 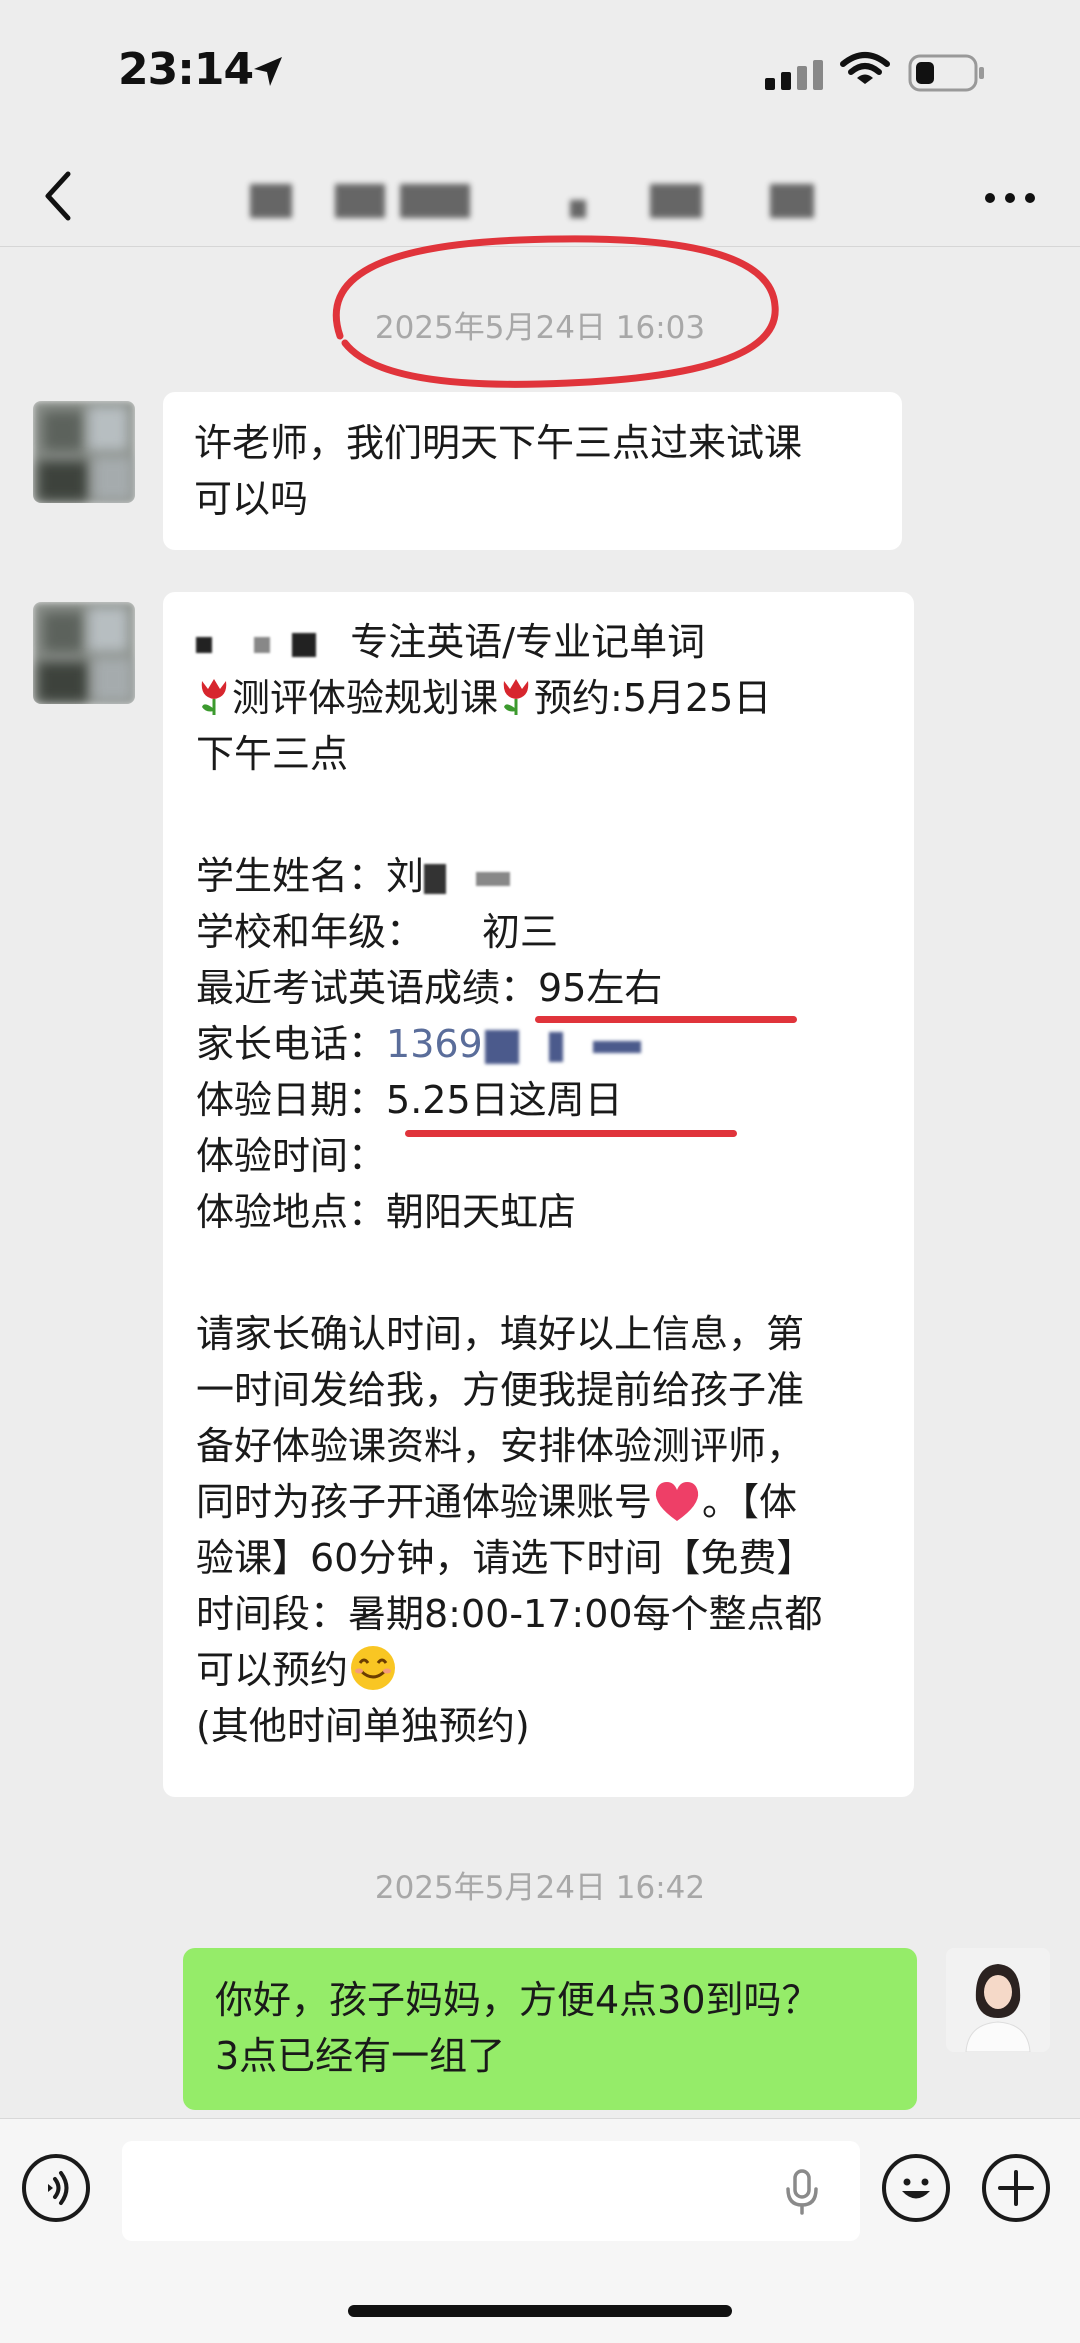 What do you see at coordinates (186, 69) in the screenshot?
I see `status-time: 23:14` at bounding box center [186, 69].